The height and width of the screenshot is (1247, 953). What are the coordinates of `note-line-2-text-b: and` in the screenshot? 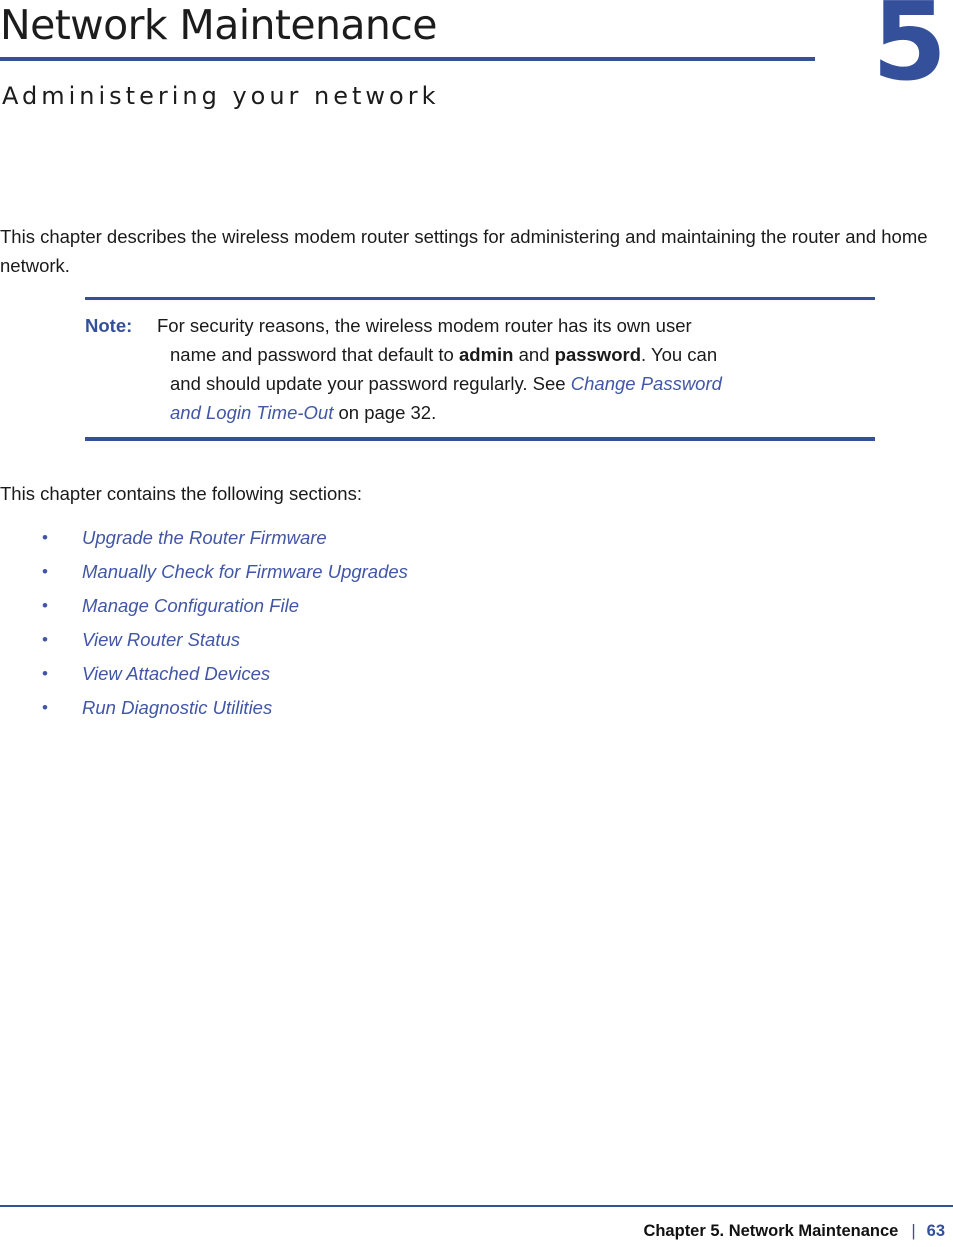 It's located at (534, 354).